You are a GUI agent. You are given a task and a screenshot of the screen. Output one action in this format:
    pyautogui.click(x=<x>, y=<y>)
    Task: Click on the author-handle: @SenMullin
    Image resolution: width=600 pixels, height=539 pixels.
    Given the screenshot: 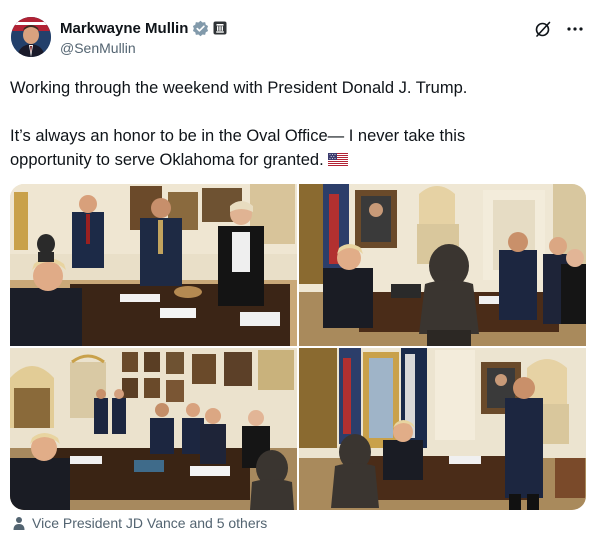 What is the action you would take?
    pyautogui.click(x=98, y=48)
    